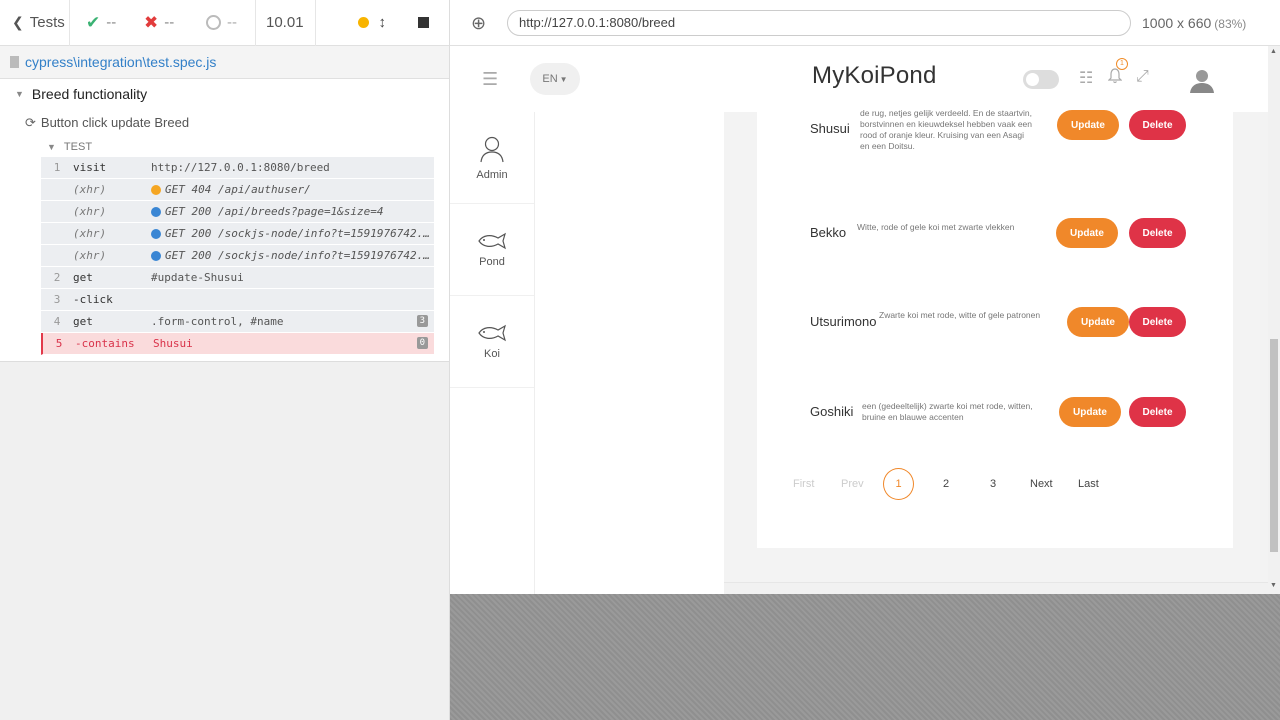 Image resolution: width=1280 pixels, height=720 pixels. Describe the element at coordinates (93, 299) in the screenshot. I see `command-name: -click` at that location.